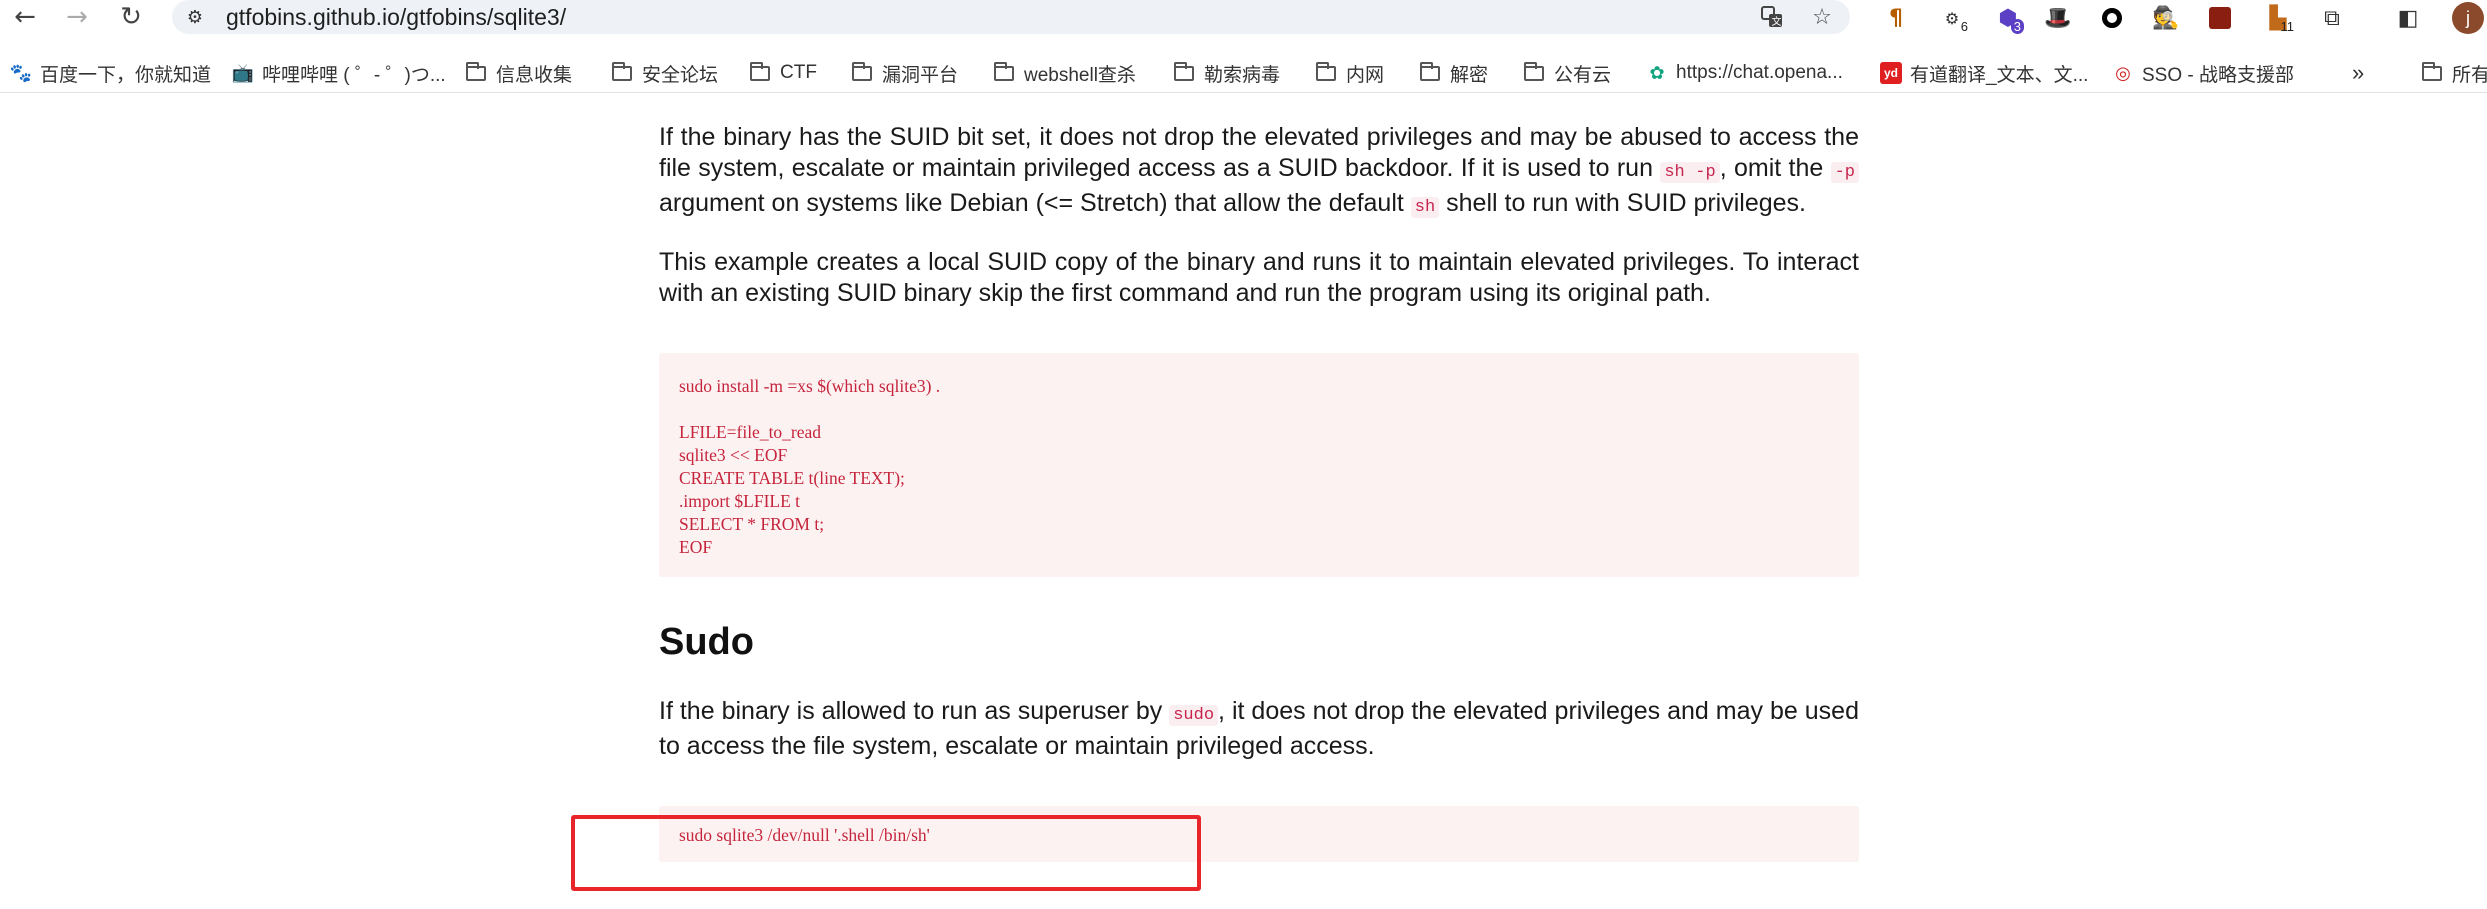 The image size is (2487, 909). I want to click on bookmark-folder-all: 所有, so click(2454, 73).